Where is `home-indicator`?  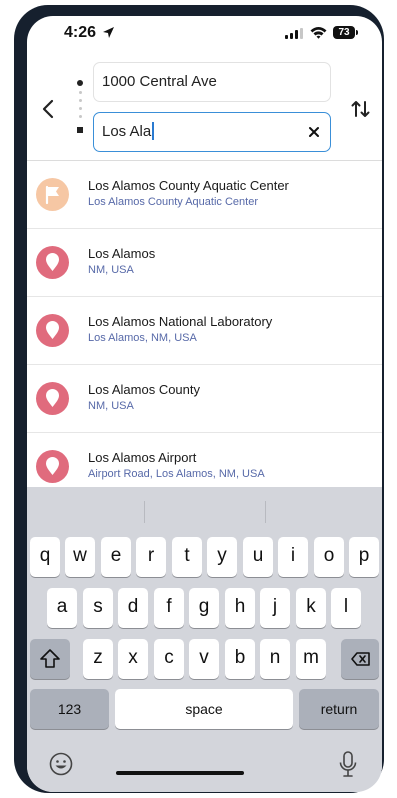
home-indicator is located at coordinates (180, 773).